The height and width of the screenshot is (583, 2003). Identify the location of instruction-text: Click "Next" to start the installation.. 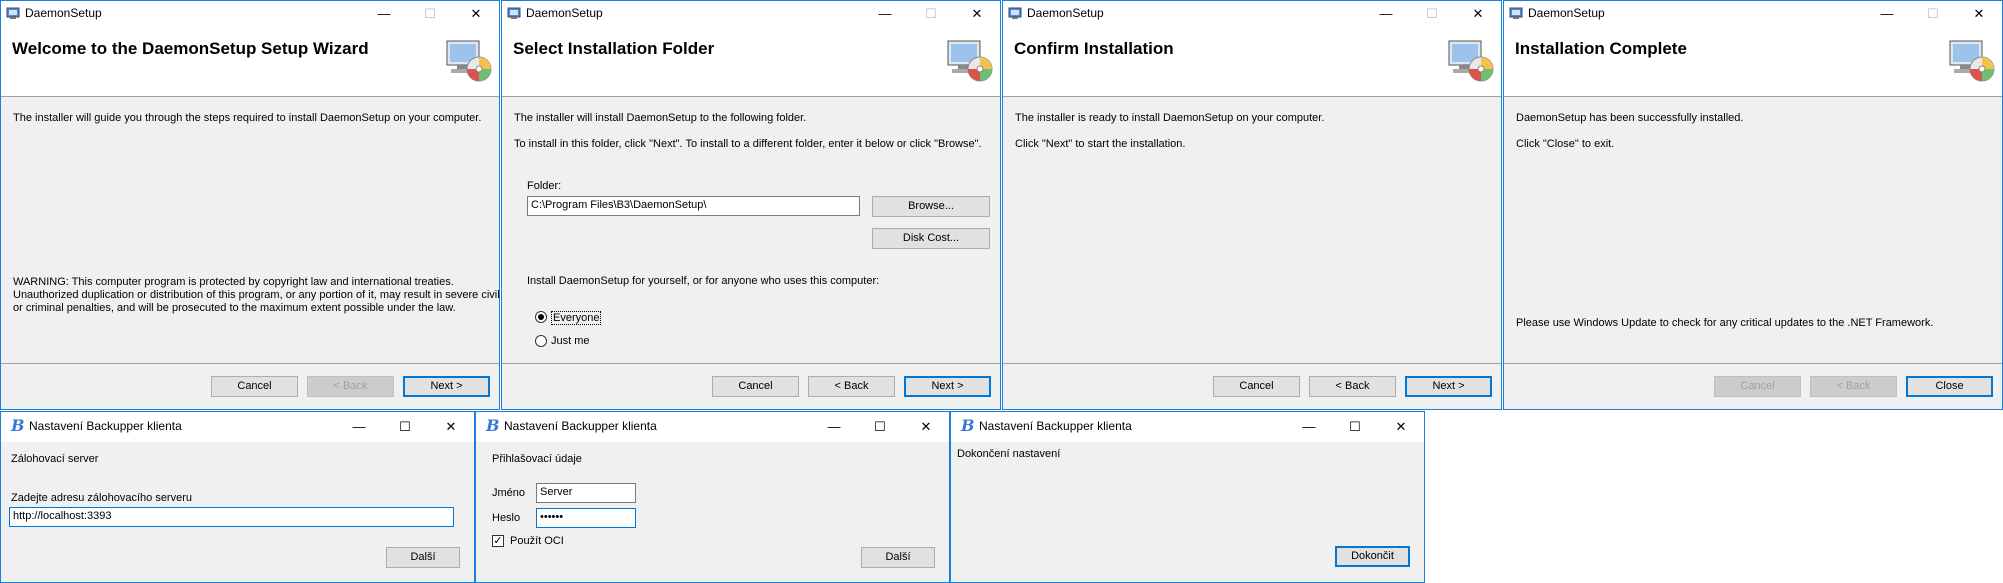
(1100, 144).